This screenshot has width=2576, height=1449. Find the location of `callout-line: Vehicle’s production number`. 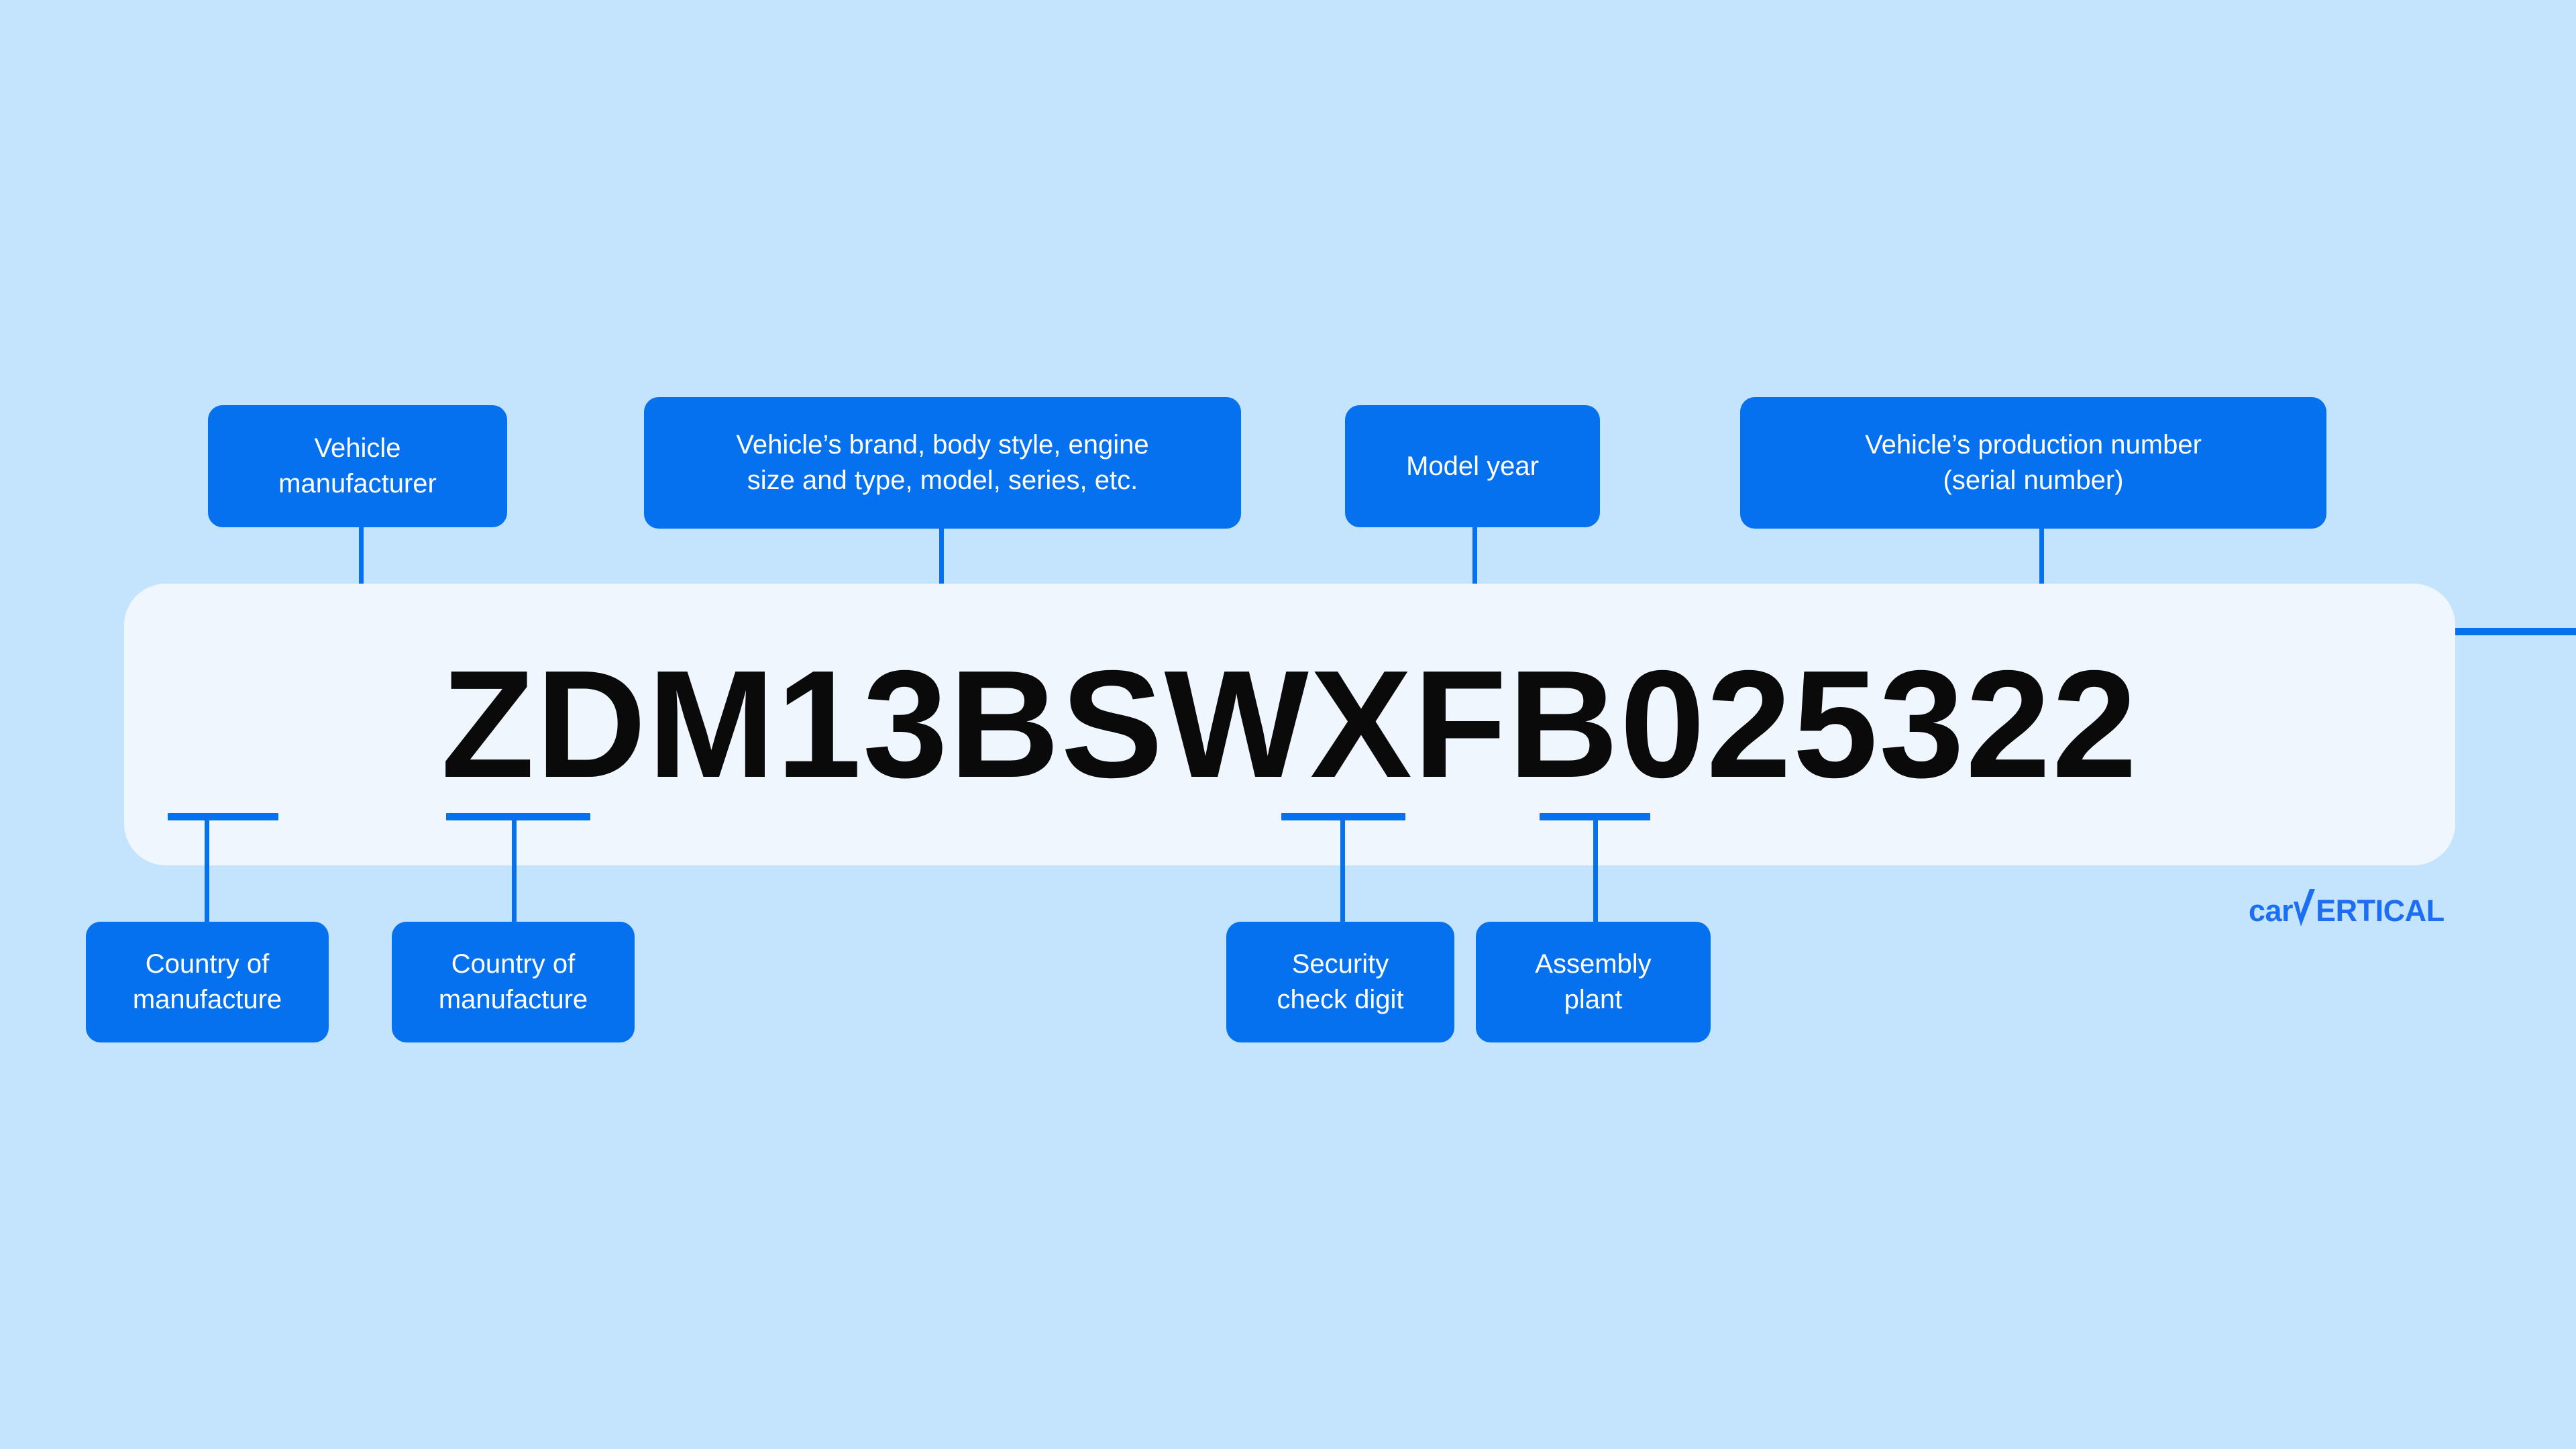

callout-line: Vehicle’s production number is located at coordinates (2033, 445).